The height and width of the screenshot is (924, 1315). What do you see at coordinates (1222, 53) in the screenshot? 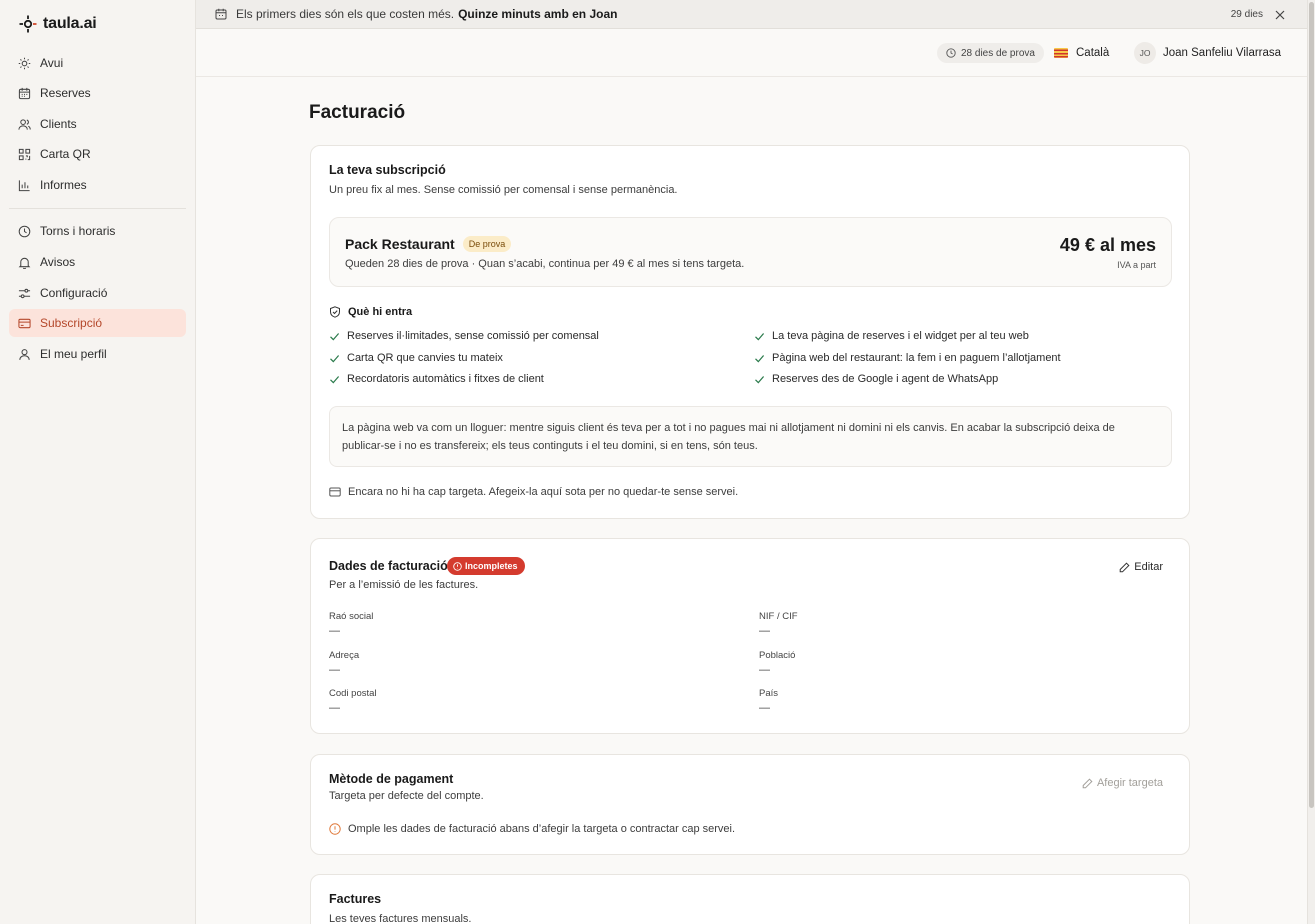
I see `user-name: Joan Sanfeliu Vilarrasa` at bounding box center [1222, 53].